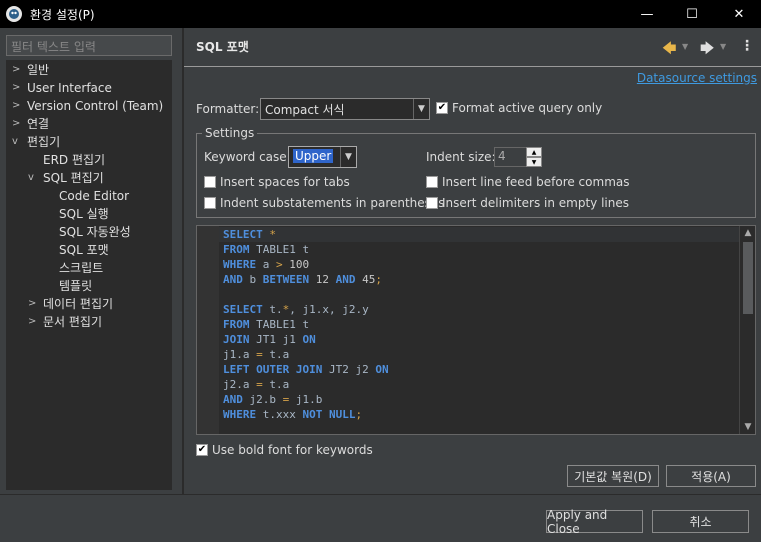 The image size is (761, 542). What do you see at coordinates (292, 450) in the screenshot?
I see `bold-font-label: Use bold font for keywords` at bounding box center [292, 450].